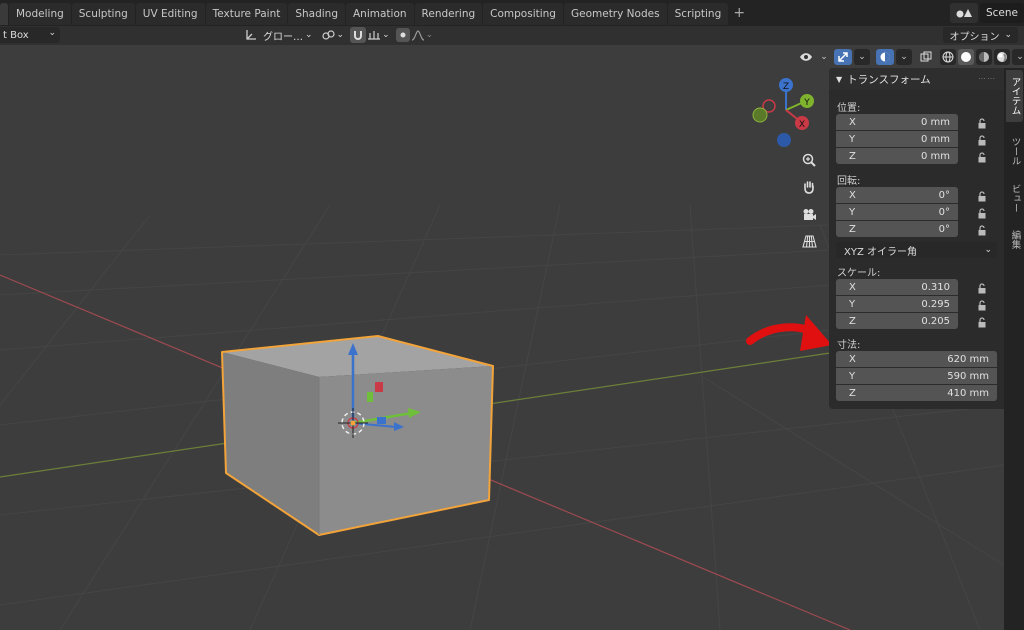 The width and height of the screenshot is (1024, 630). Describe the element at coordinates (103, 14) in the screenshot. I see `workspace-tab-sculpting: Sculpting` at that location.